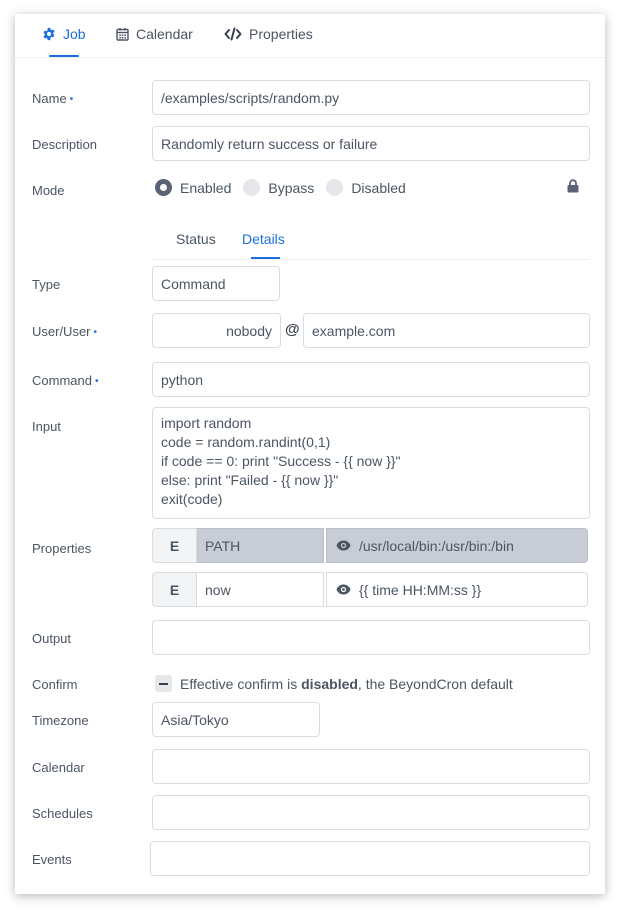 This screenshot has height=911, width=620. Describe the element at coordinates (265, 258) in the screenshot. I see `active-subtab-indicator` at that location.